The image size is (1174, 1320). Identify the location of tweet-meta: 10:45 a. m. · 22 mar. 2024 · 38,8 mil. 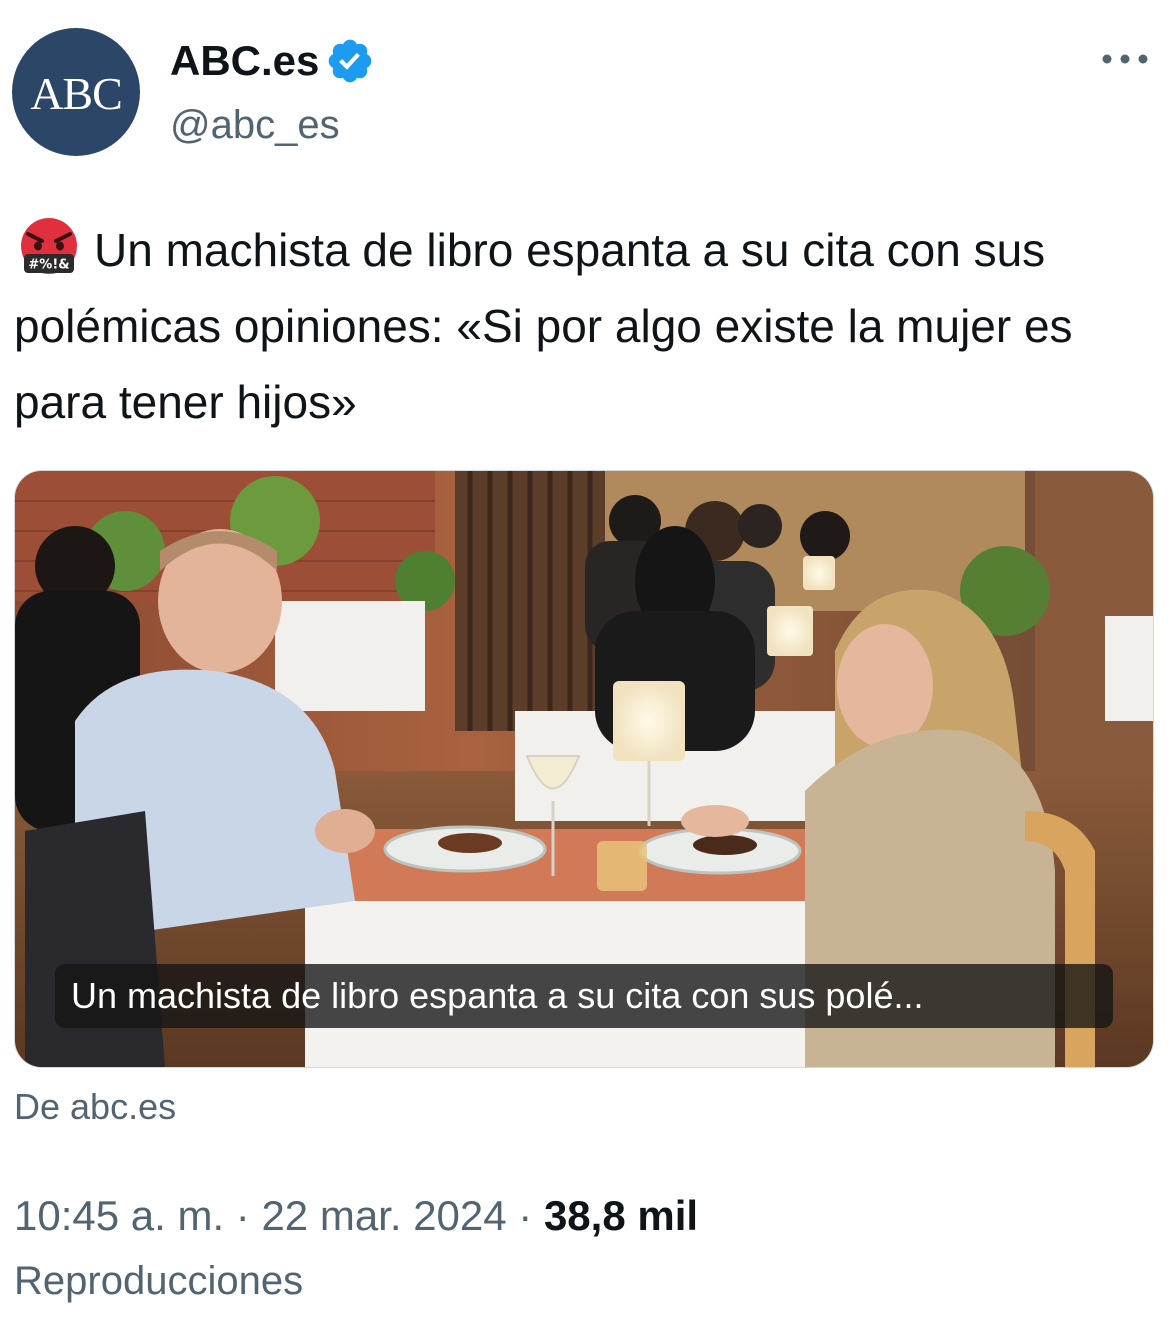
(356, 1216).